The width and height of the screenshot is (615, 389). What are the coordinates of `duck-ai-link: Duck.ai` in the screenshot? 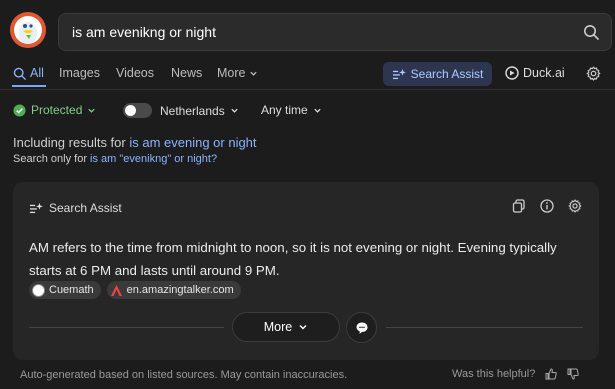 It's located at (535, 73).